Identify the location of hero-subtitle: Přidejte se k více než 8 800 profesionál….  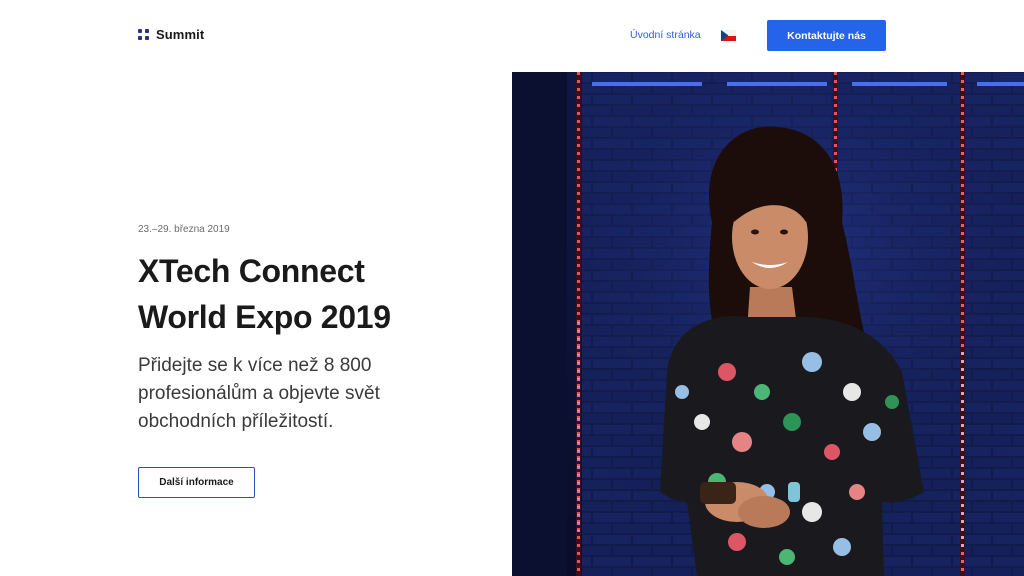
(259, 393).